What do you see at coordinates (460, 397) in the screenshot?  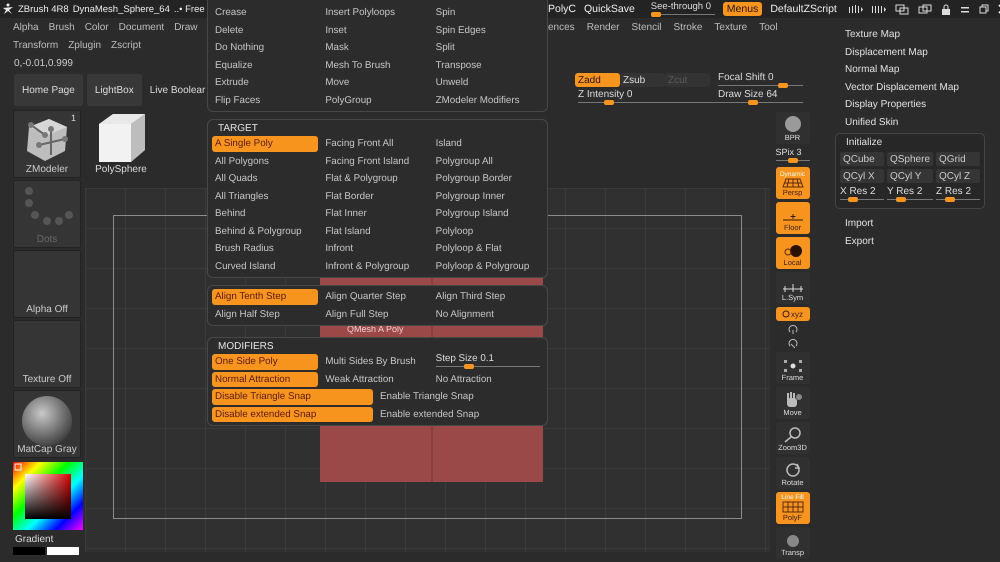 I see `menu-option: Enable Triangle Snap` at bounding box center [460, 397].